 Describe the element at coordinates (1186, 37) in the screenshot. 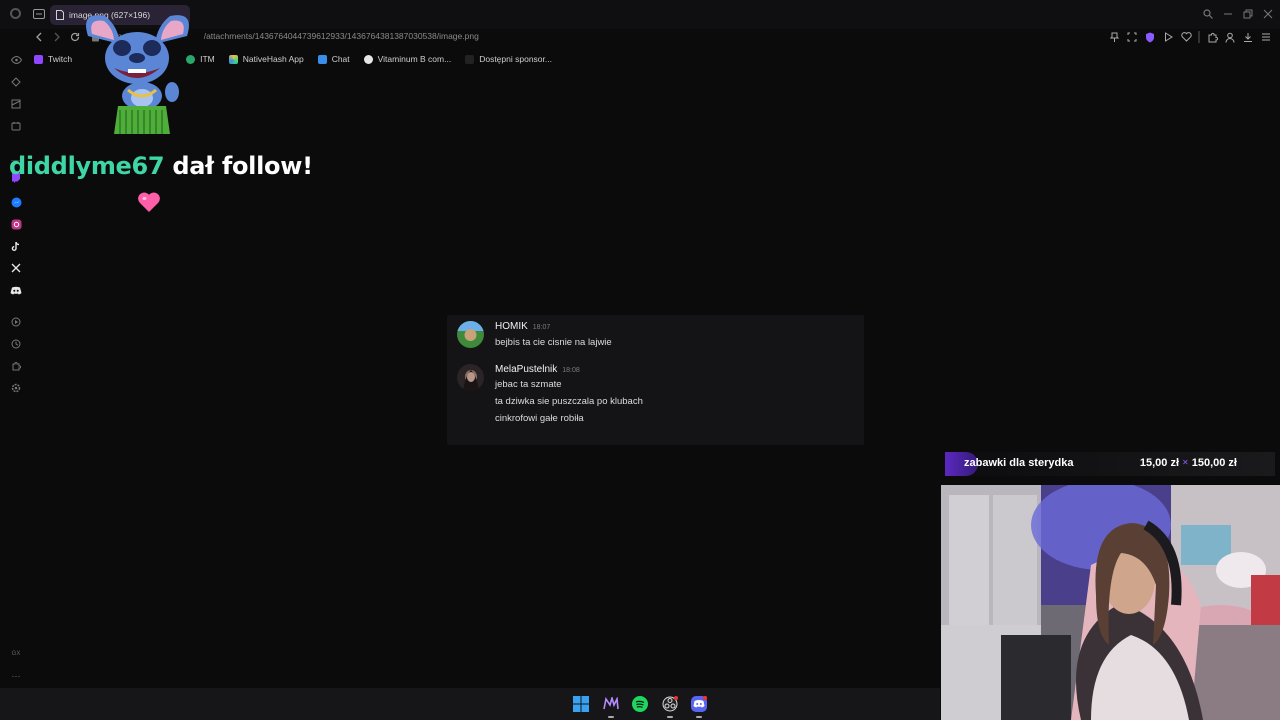

I see `heart-icon` at that location.